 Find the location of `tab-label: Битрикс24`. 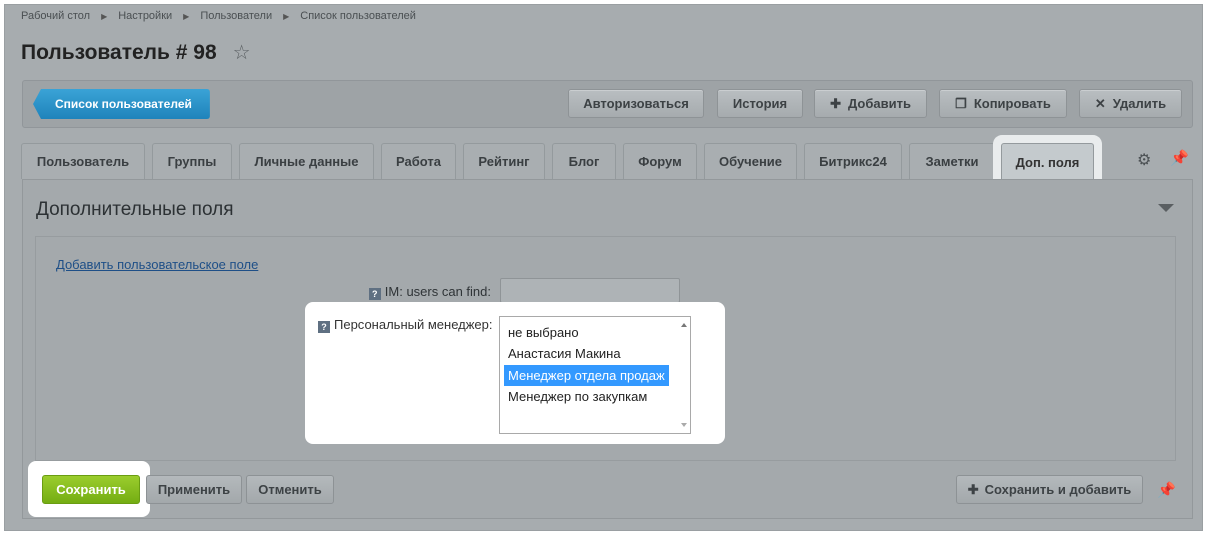

tab-label: Битрикс24 is located at coordinates (853, 161).